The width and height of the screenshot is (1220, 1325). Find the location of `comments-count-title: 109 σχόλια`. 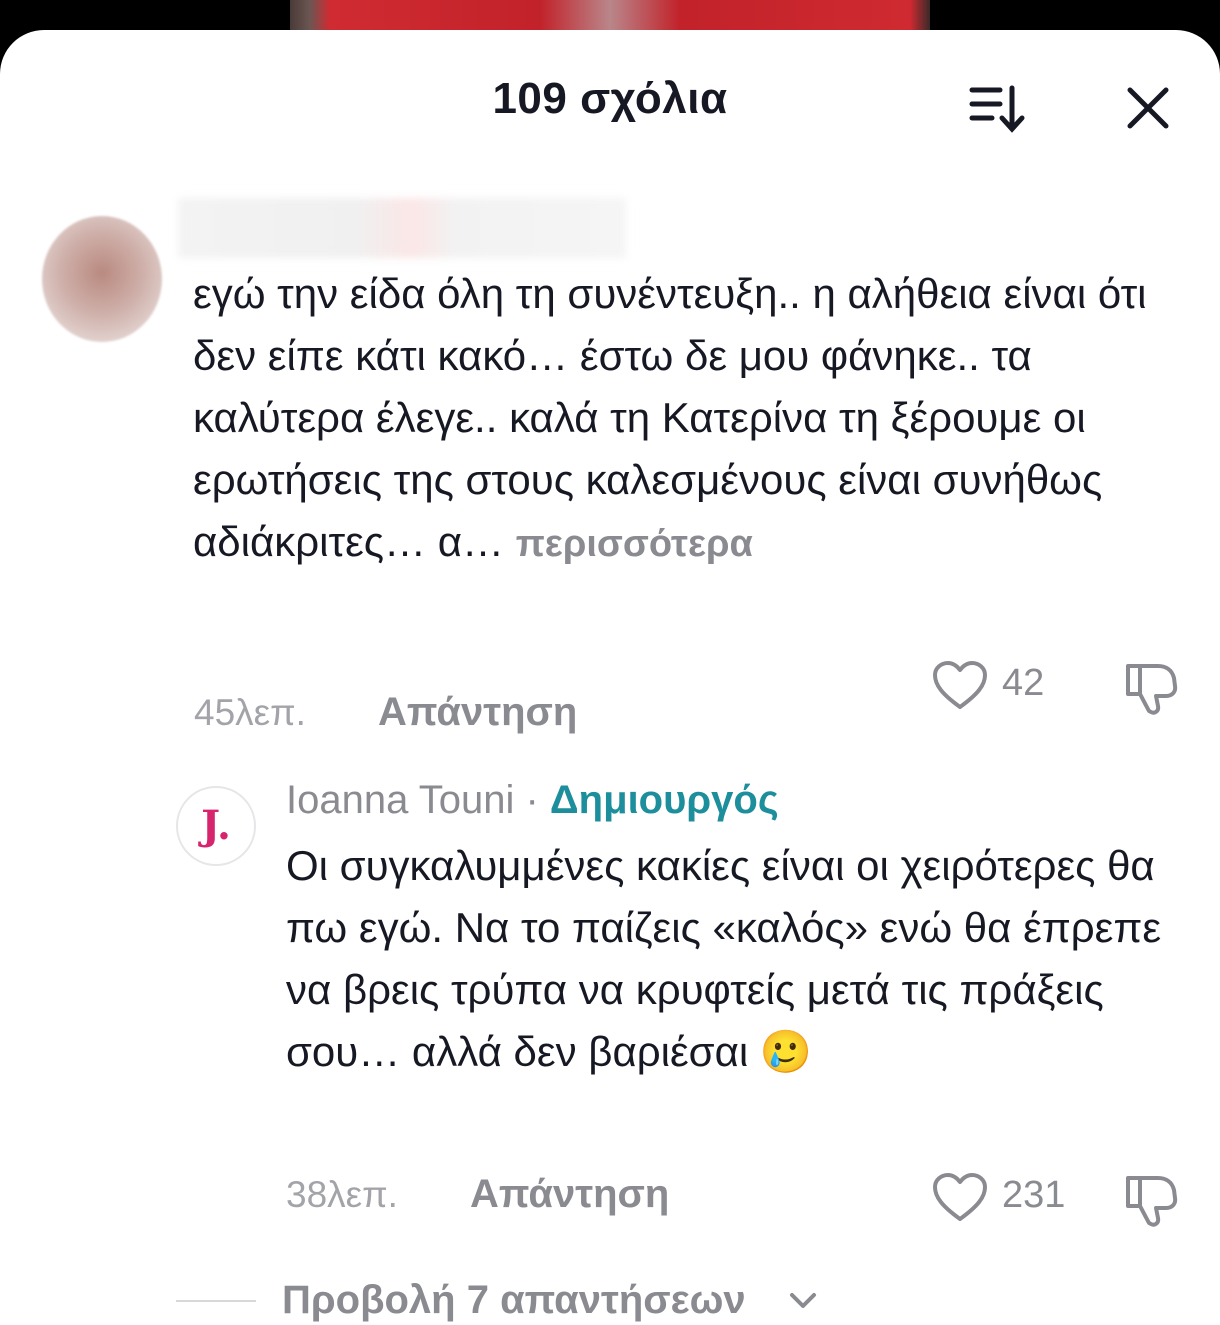

comments-count-title: 109 σχόλια is located at coordinates (610, 98).